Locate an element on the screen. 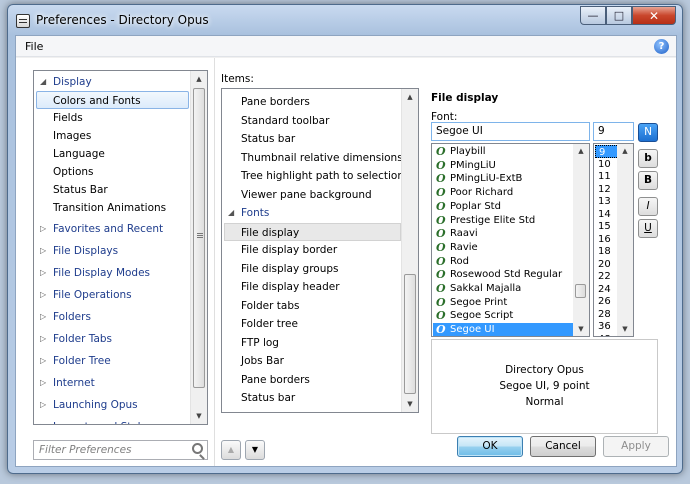  font-list-scrollbar: ▲ ▼ is located at coordinates (581, 240).